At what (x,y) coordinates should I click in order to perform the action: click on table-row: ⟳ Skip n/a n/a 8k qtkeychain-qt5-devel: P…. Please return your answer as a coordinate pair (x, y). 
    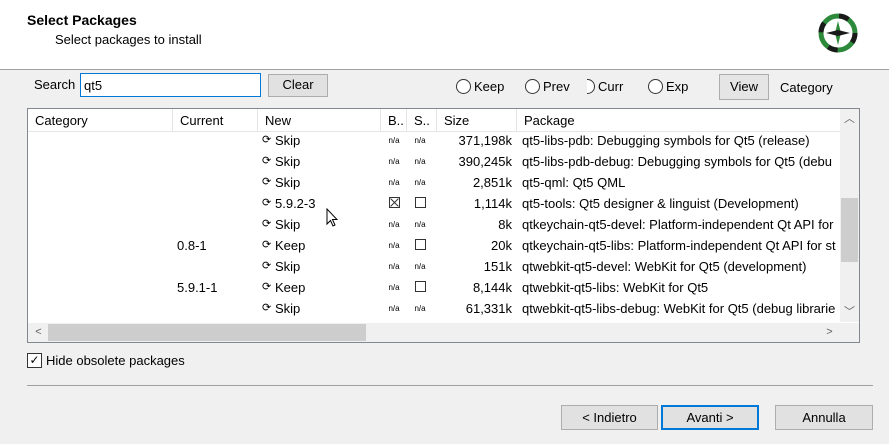
    Looking at the image, I should click on (434, 224).